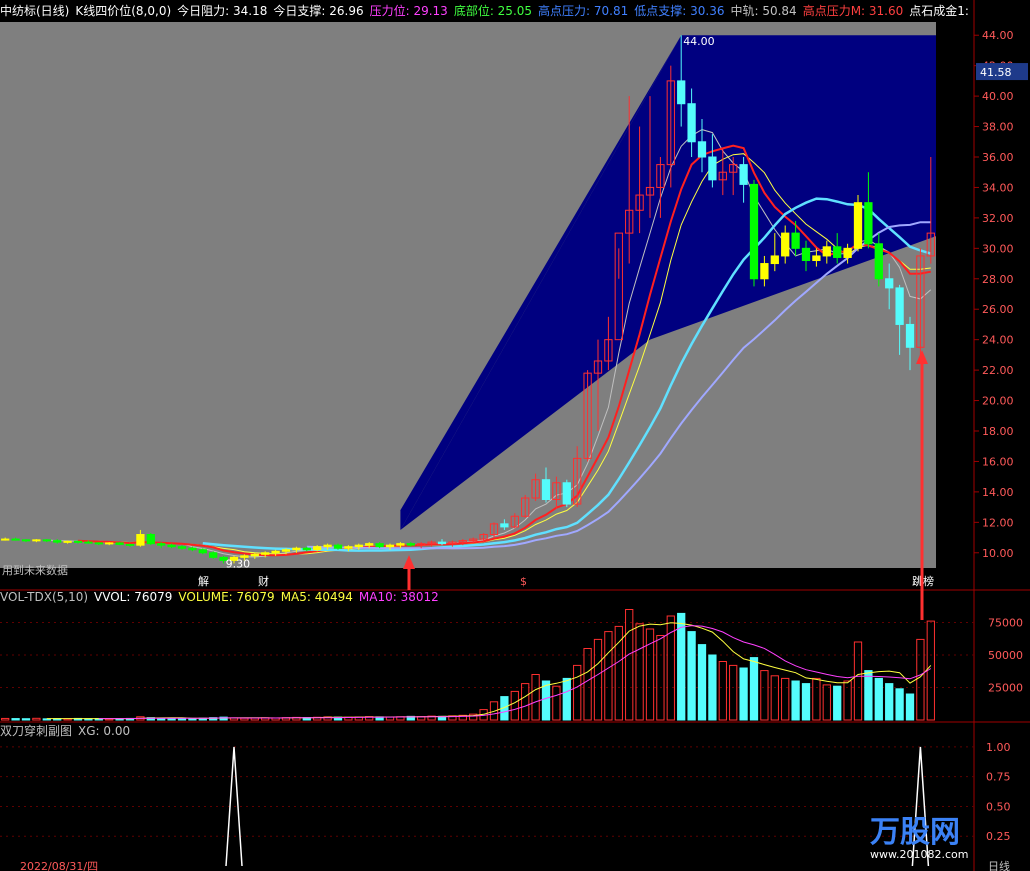  I want to click on y-tick-label: 32.00, so click(998, 218).